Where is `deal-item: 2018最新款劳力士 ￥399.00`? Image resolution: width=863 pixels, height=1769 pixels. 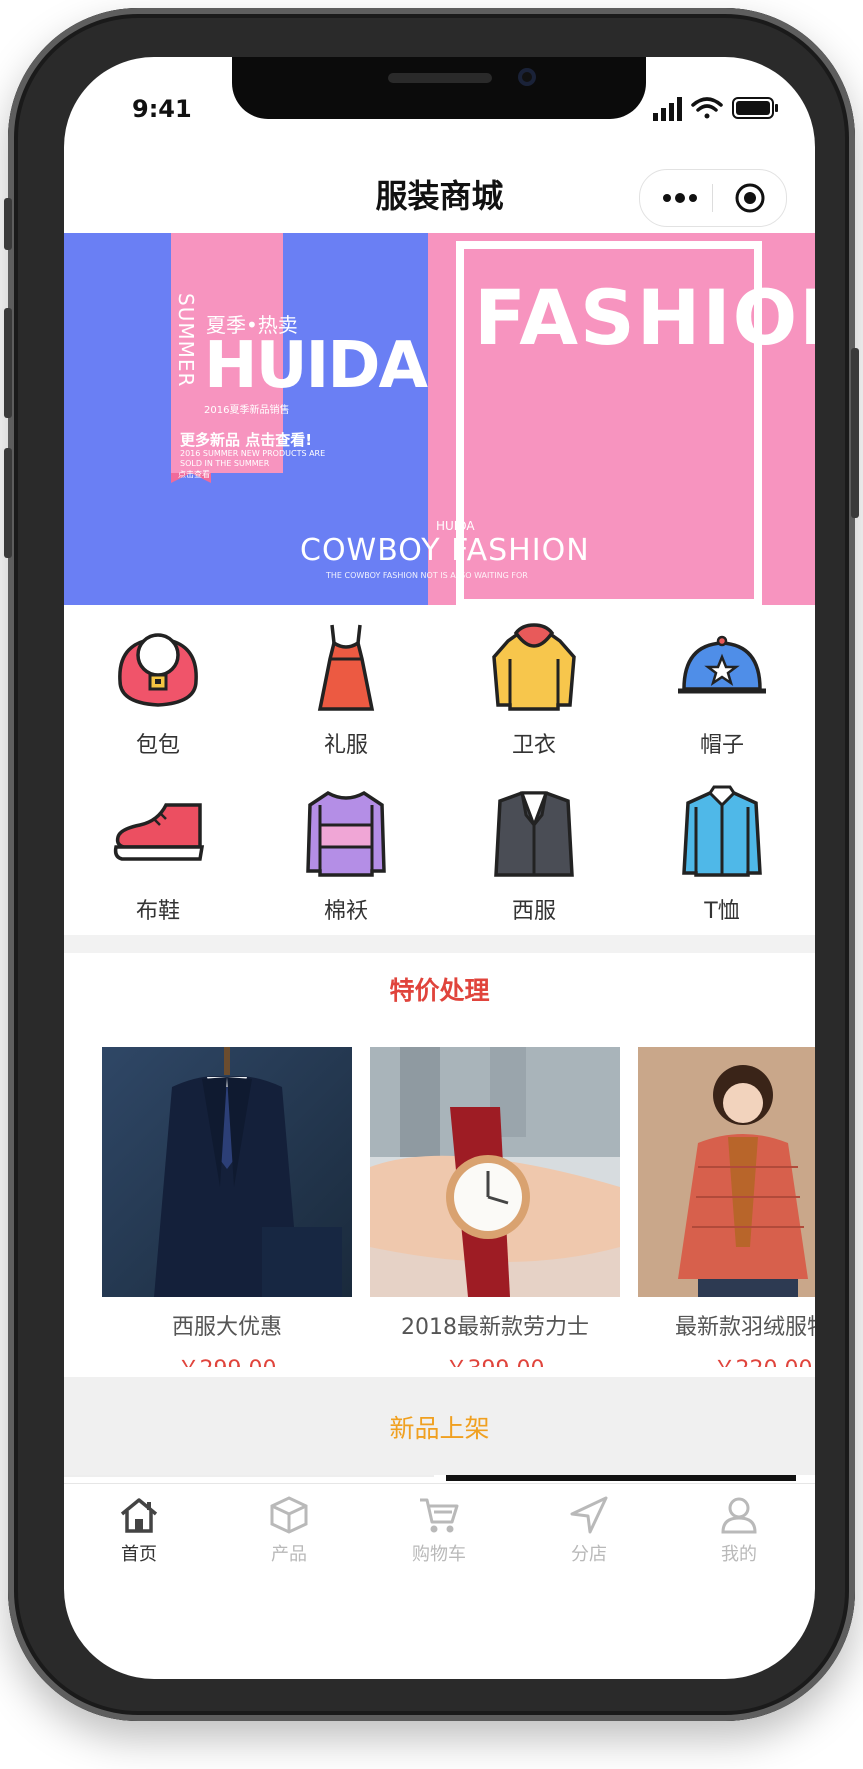
deal-item: 2018最新款劳力士 ￥399.00 is located at coordinates (495, 1207).